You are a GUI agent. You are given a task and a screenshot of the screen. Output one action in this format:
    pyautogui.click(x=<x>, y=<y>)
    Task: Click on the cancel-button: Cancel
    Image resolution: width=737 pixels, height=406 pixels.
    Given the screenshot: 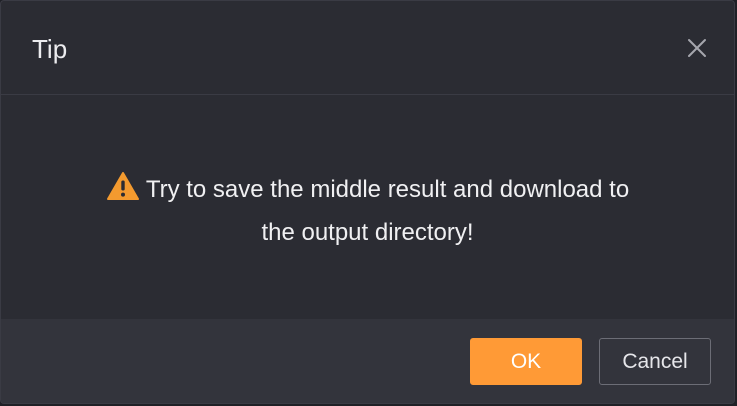 What is the action you would take?
    pyautogui.click(x=655, y=361)
    